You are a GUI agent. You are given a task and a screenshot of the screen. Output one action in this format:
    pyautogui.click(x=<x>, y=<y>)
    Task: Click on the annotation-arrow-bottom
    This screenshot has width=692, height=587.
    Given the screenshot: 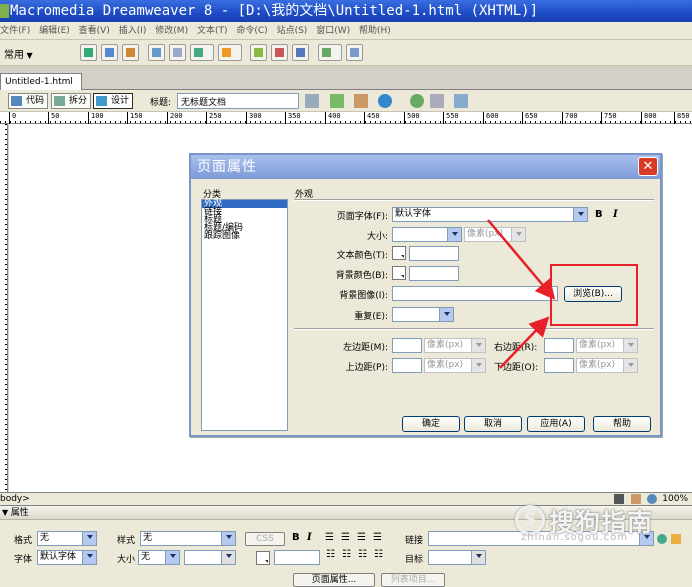 What is the action you would take?
    pyautogui.click(x=524, y=342)
    